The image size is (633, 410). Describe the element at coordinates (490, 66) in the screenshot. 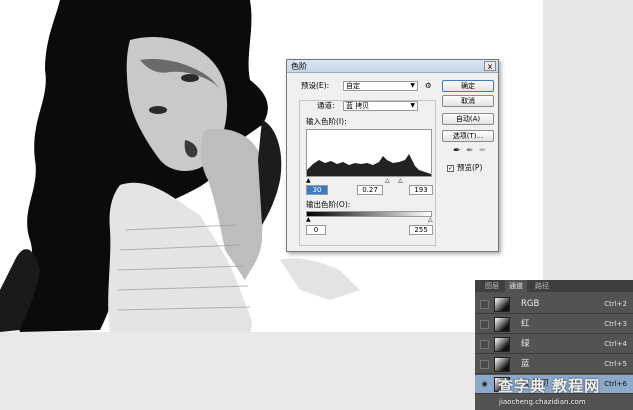

I see `close-button: x` at that location.